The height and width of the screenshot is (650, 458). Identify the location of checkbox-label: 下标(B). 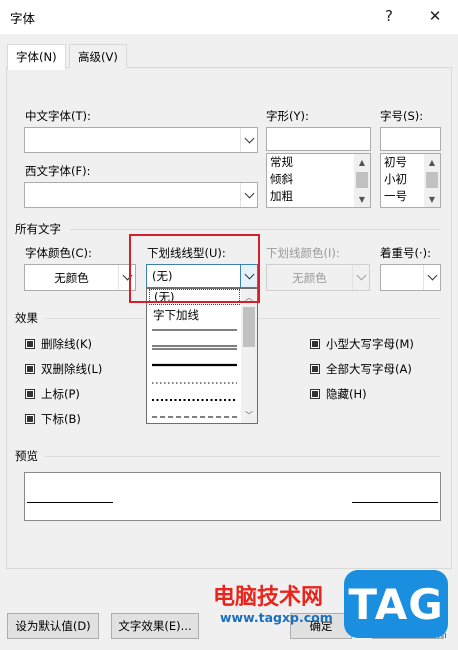
(61, 419).